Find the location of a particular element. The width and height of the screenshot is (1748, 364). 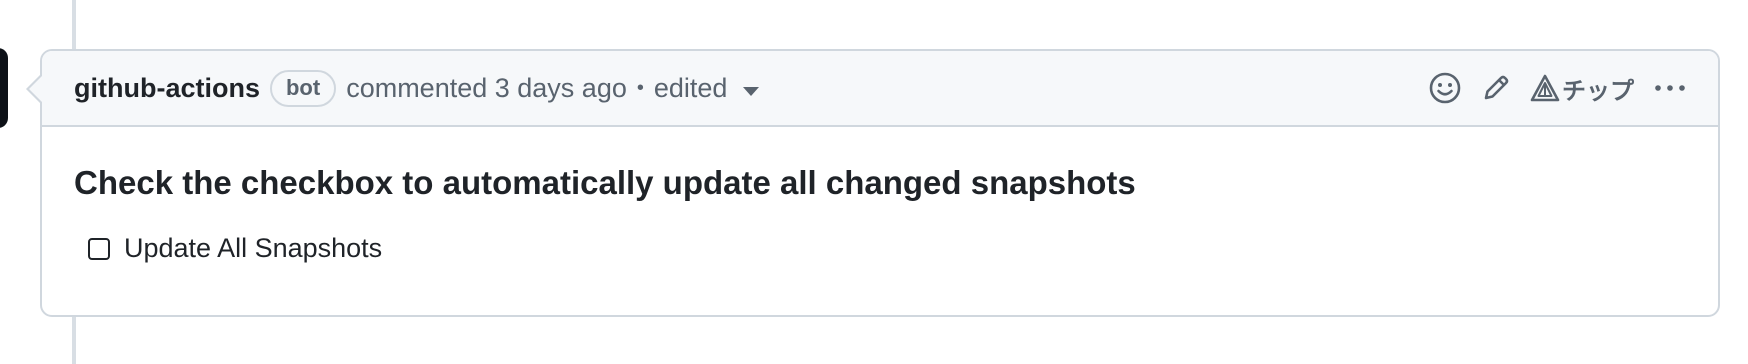

comment-author-link: github-actions is located at coordinates (167, 88).